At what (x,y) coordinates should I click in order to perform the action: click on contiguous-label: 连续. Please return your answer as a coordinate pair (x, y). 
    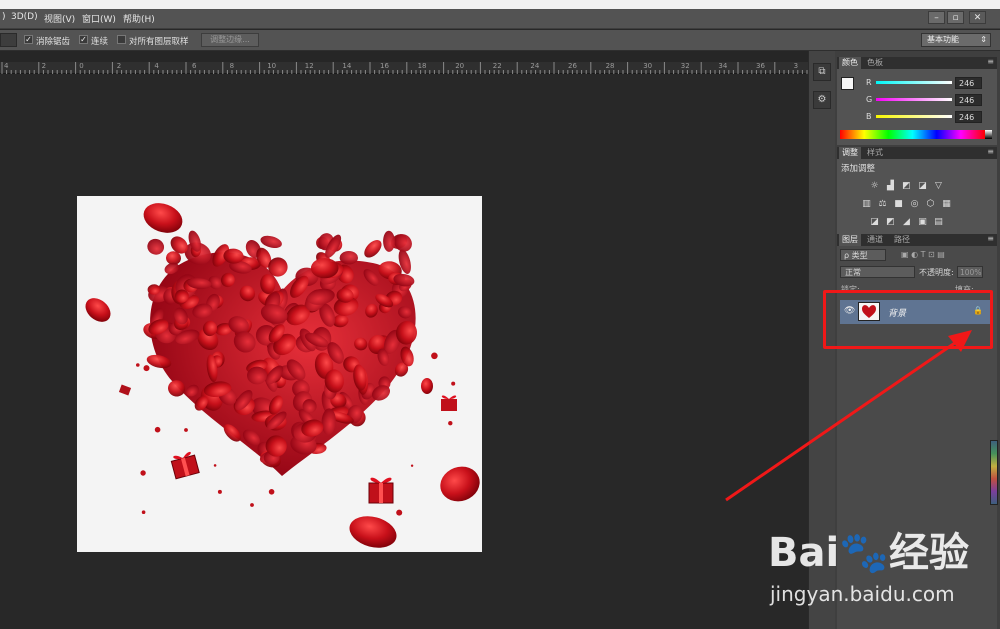
    Looking at the image, I should click on (100, 42).